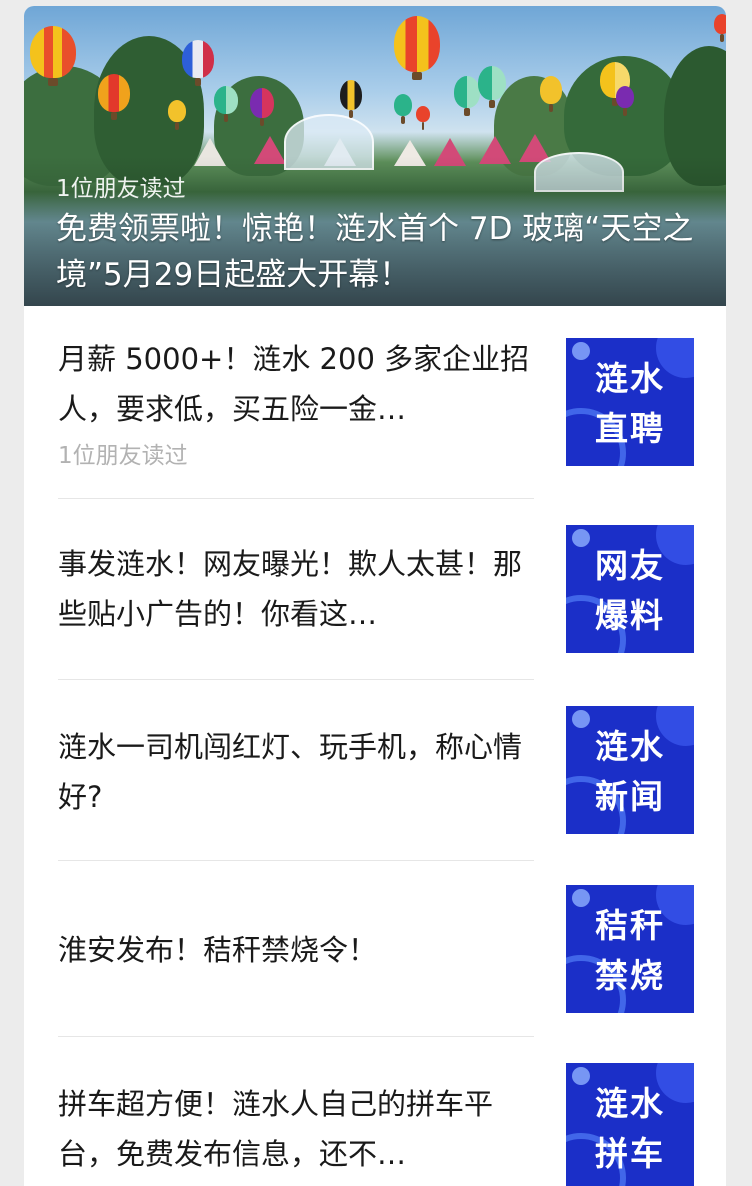 Image resolution: width=752 pixels, height=1186 pixels. I want to click on thumbnail-label: 秸秆, so click(630, 925).